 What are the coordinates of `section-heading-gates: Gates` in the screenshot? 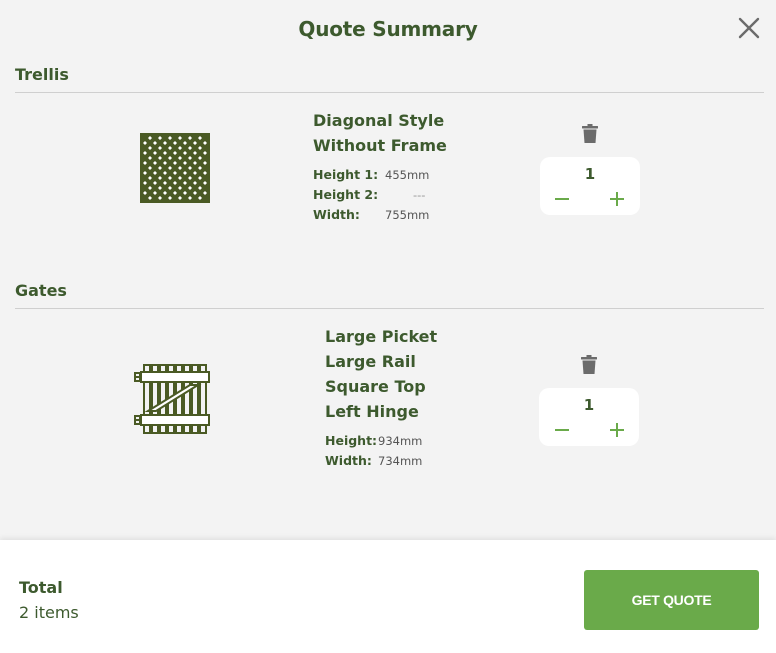 It's located at (41, 290).